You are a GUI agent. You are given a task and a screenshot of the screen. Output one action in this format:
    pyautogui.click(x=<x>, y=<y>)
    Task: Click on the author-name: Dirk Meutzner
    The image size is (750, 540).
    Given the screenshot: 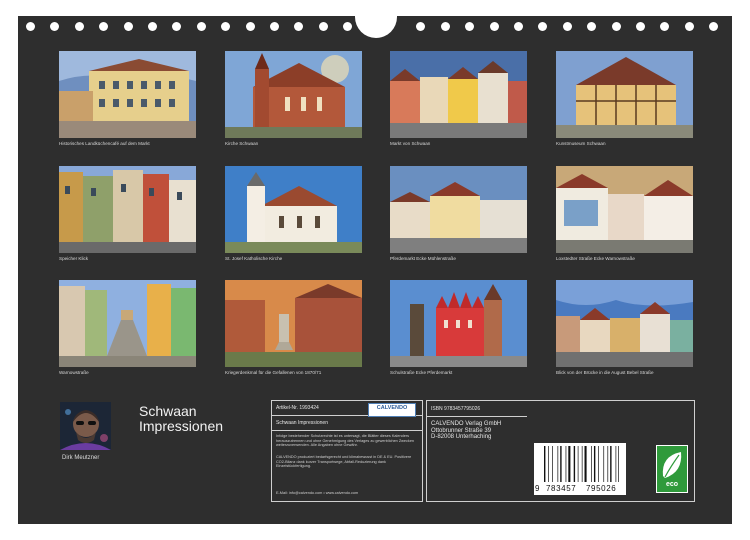 What is the action you would take?
    pyautogui.click(x=81, y=458)
    